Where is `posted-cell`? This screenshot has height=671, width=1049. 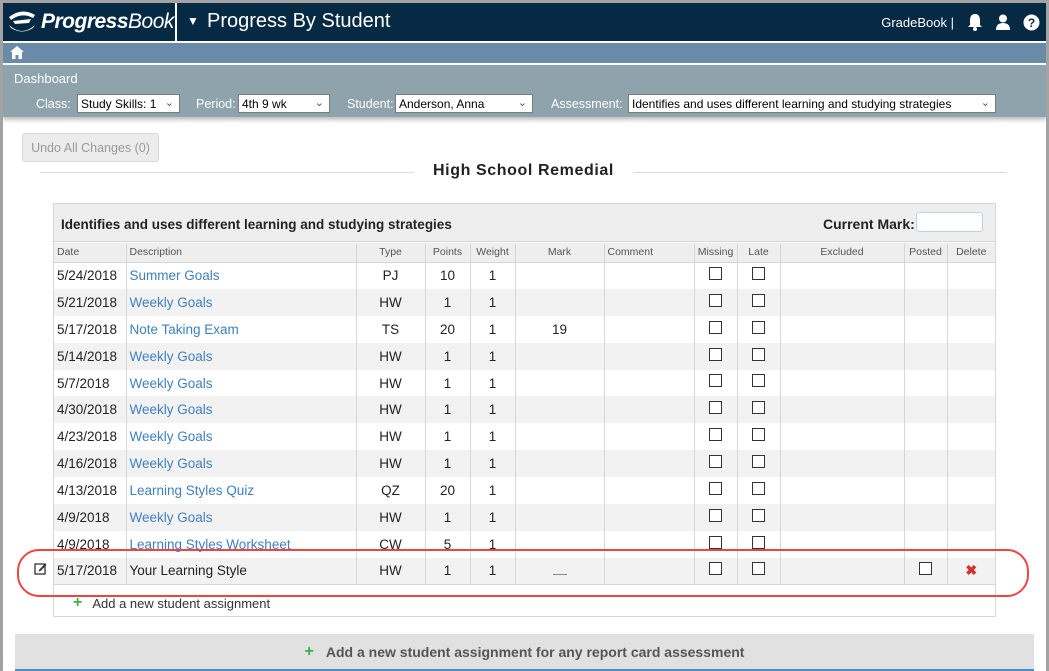
posted-cell is located at coordinates (925, 329).